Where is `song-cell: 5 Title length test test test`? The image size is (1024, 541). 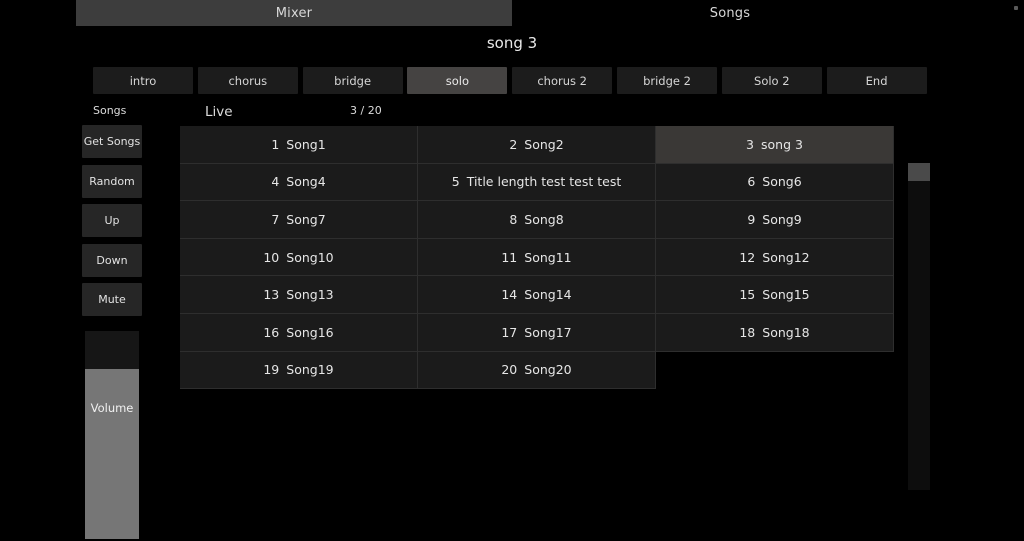
song-cell: 5 Title length test test test is located at coordinates (537, 182).